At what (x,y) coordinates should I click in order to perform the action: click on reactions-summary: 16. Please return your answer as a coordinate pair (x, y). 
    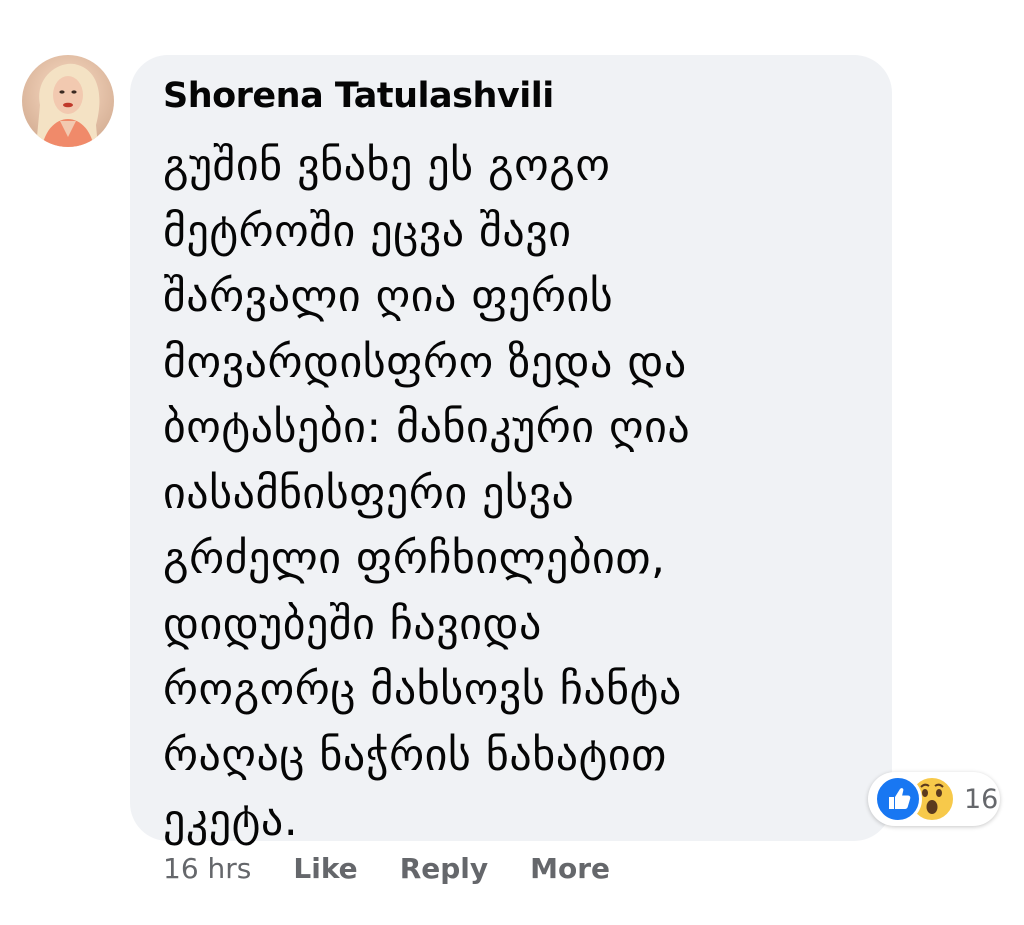
    Looking at the image, I should click on (934, 799).